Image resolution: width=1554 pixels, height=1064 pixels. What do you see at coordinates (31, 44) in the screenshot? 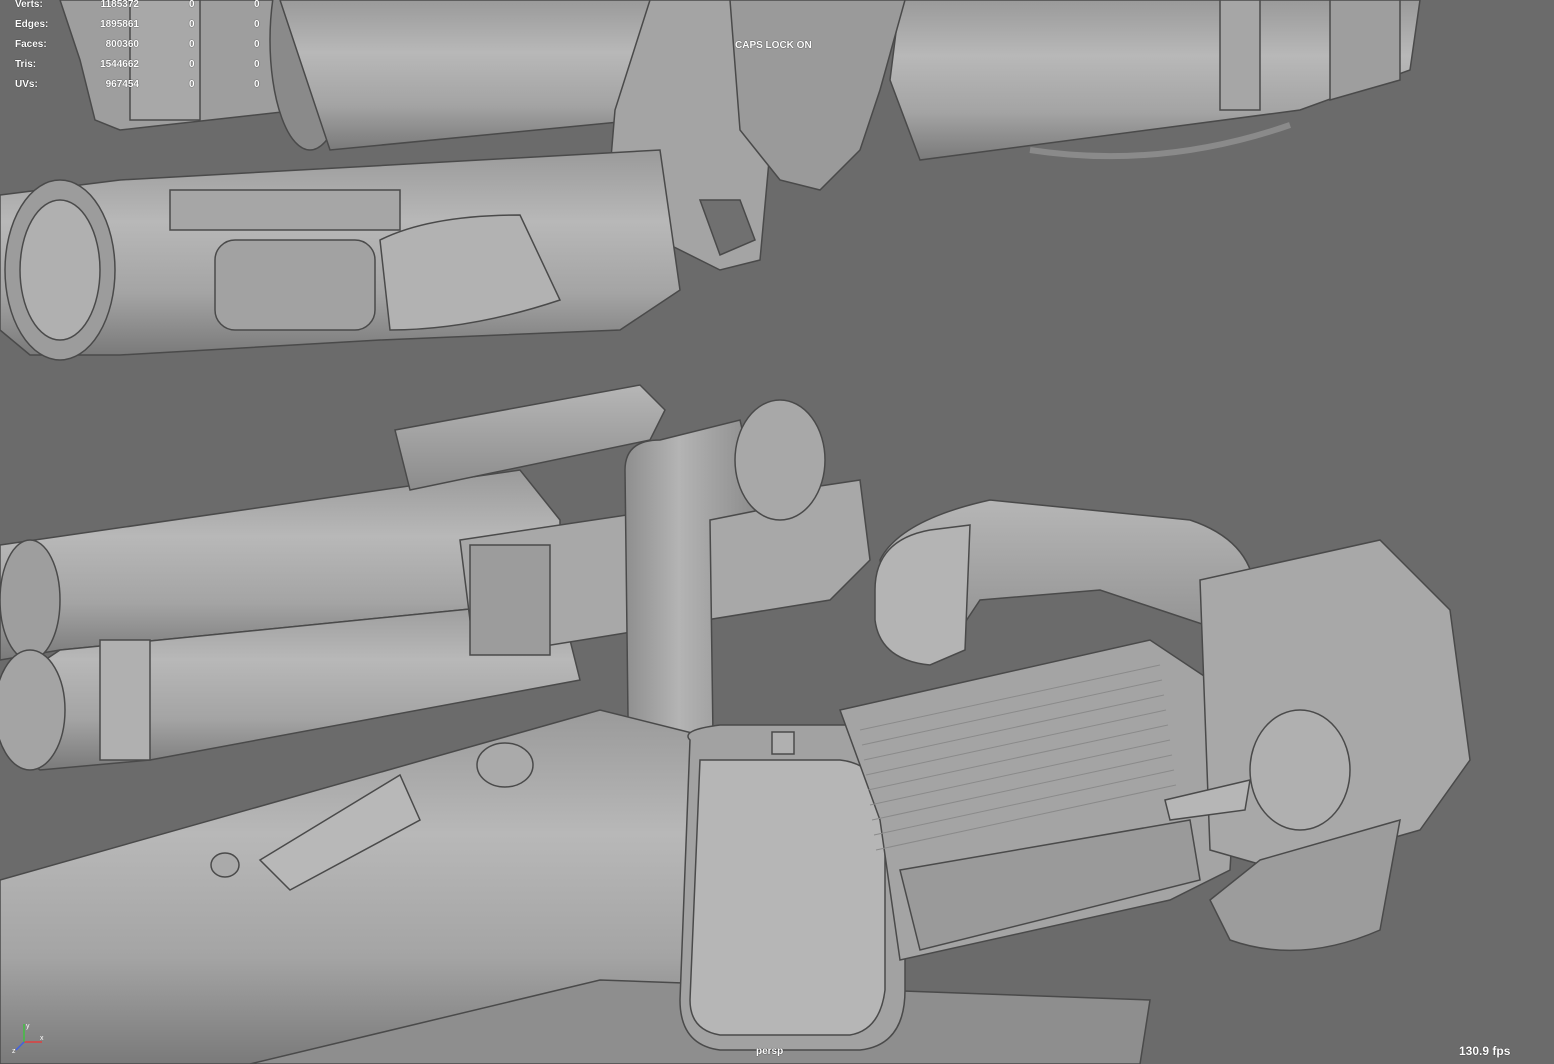
I see `stat-label: Faces:` at bounding box center [31, 44].